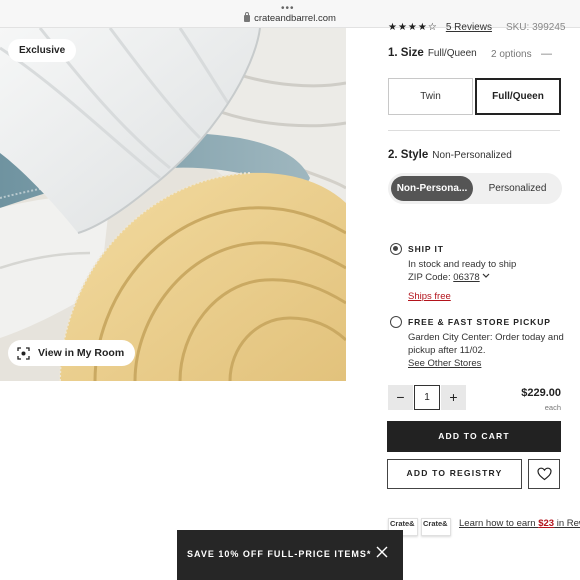  What do you see at coordinates (400, 397) in the screenshot?
I see `decrease-quantity-button: −` at bounding box center [400, 397].